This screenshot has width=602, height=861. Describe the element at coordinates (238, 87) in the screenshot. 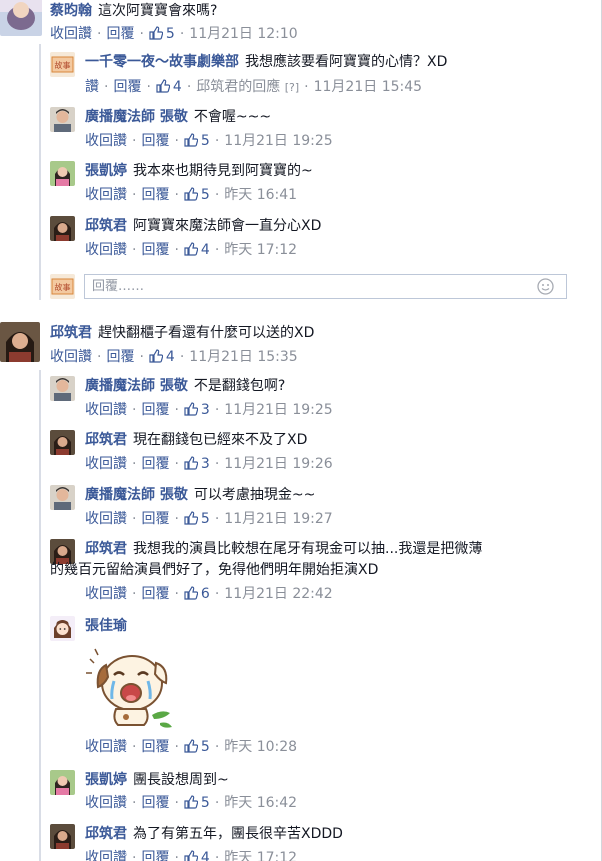

I see `reply-note: 邱筑君的回應` at that location.